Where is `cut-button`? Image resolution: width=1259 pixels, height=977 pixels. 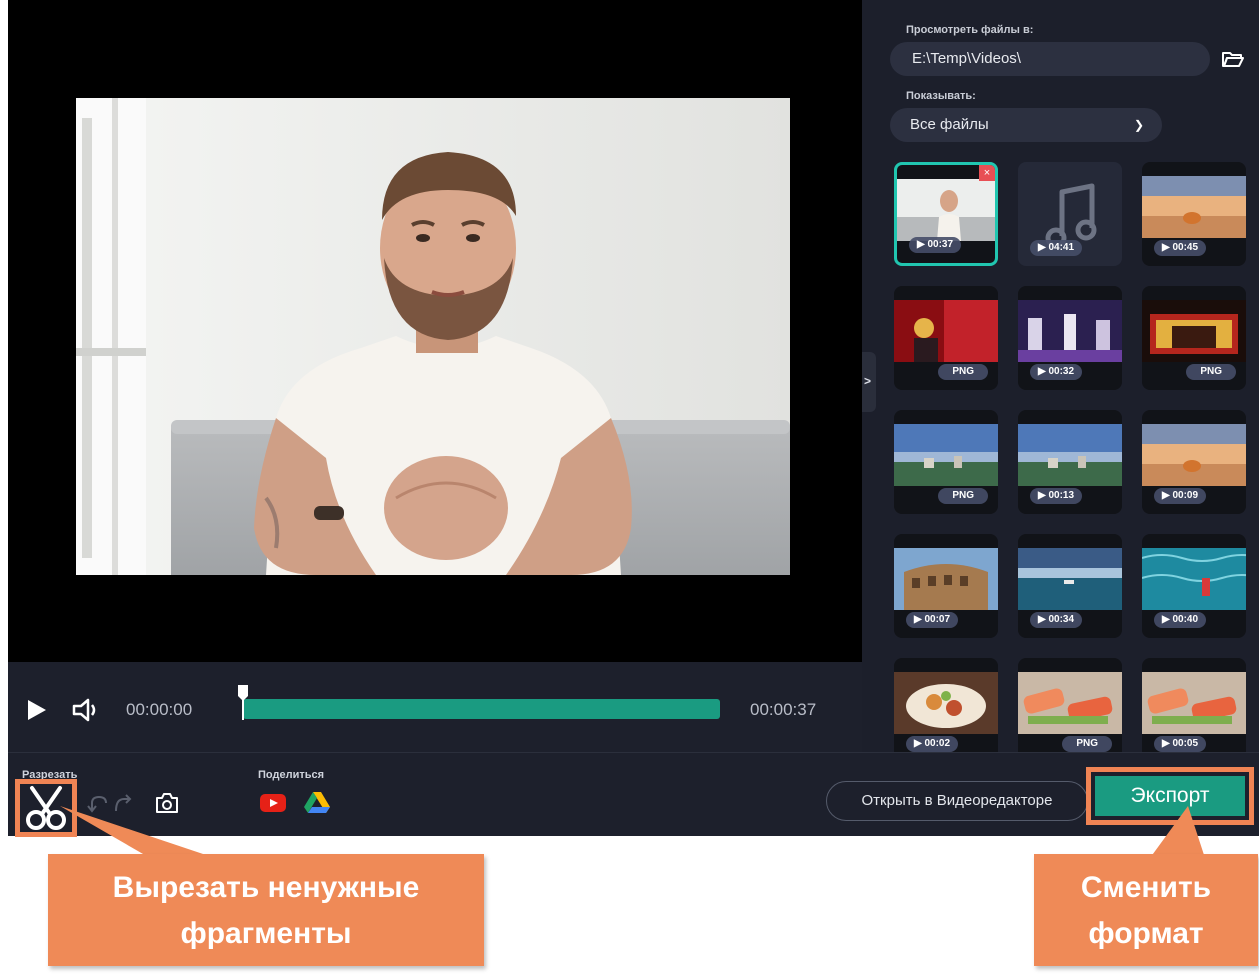 cut-button is located at coordinates (46, 808).